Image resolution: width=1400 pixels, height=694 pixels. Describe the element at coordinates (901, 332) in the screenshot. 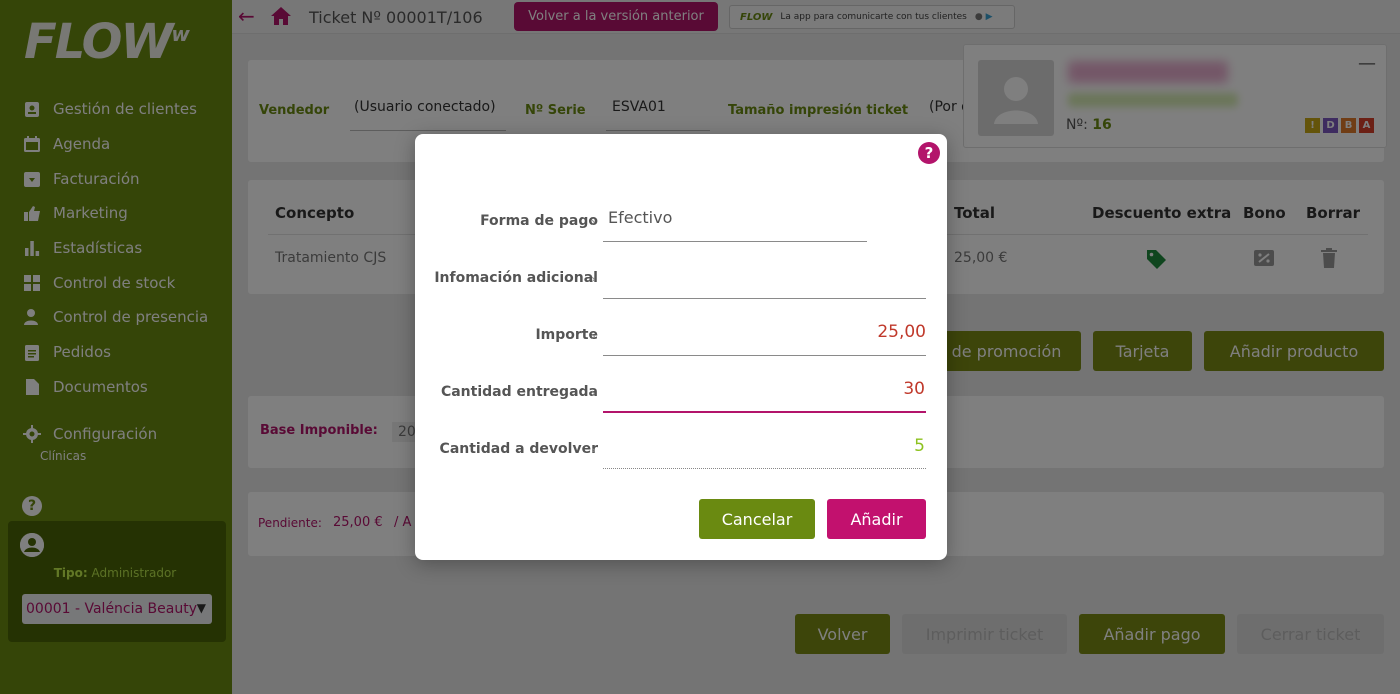

I see `importe-input: 25,00` at that location.